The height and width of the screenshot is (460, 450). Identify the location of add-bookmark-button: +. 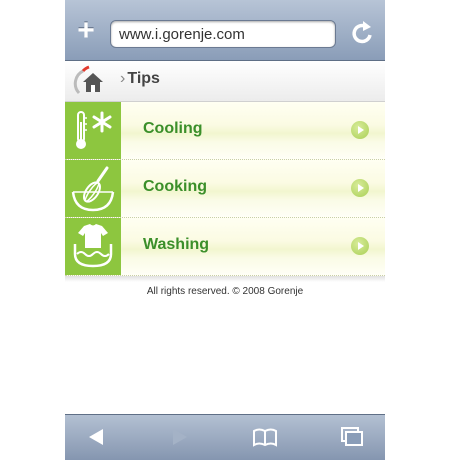
(86, 31).